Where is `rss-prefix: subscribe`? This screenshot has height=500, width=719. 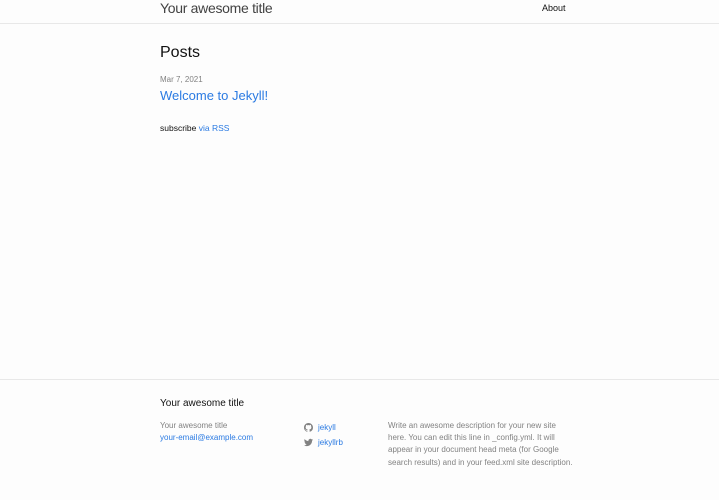 rss-prefix: subscribe is located at coordinates (178, 128).